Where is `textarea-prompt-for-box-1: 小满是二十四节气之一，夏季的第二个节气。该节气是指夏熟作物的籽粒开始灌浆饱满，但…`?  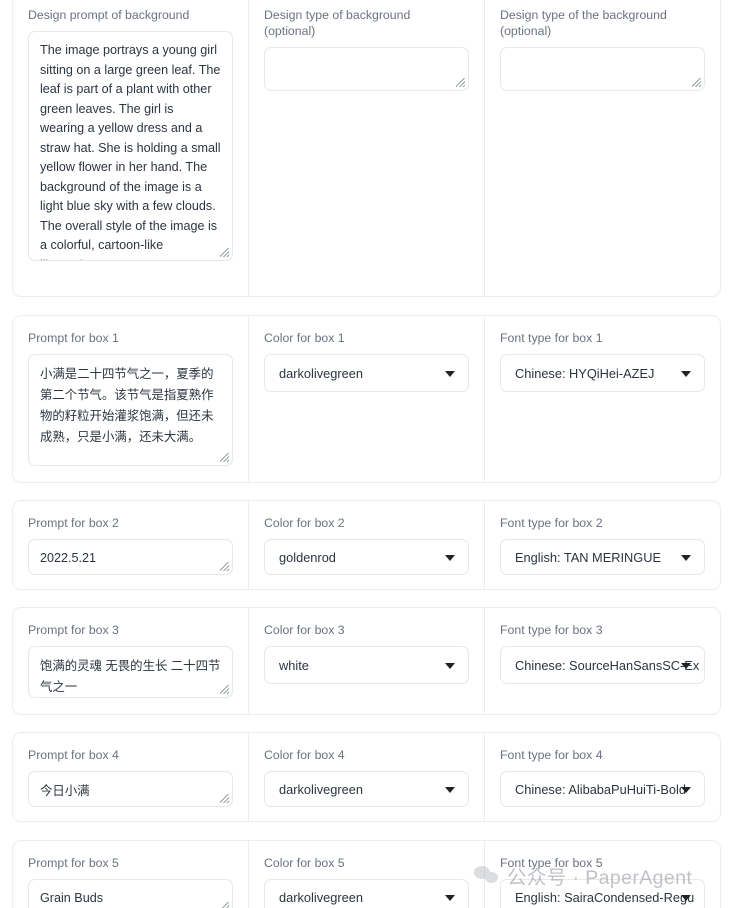
textarea-prompt-for-box-1: 小满是二十四节气之一，夏季的第二个节气。该节气是指夏熟作物的籽粒开始灌浆饱满，但… is located at coordinates (130, 410).